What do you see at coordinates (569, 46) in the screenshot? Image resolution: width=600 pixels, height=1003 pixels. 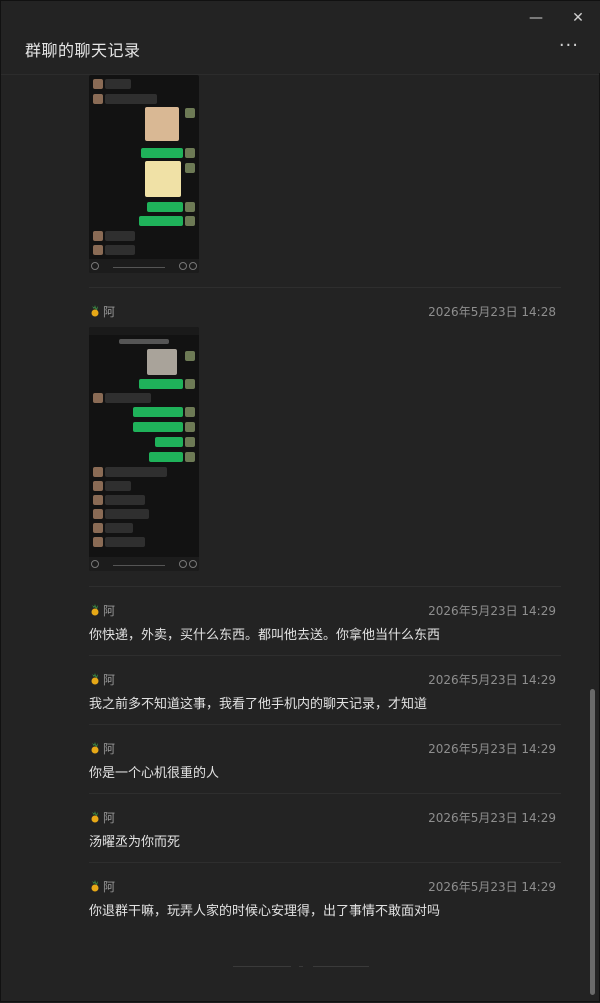 I see `more-options-icon: ···` at bounding box center [569, 46].